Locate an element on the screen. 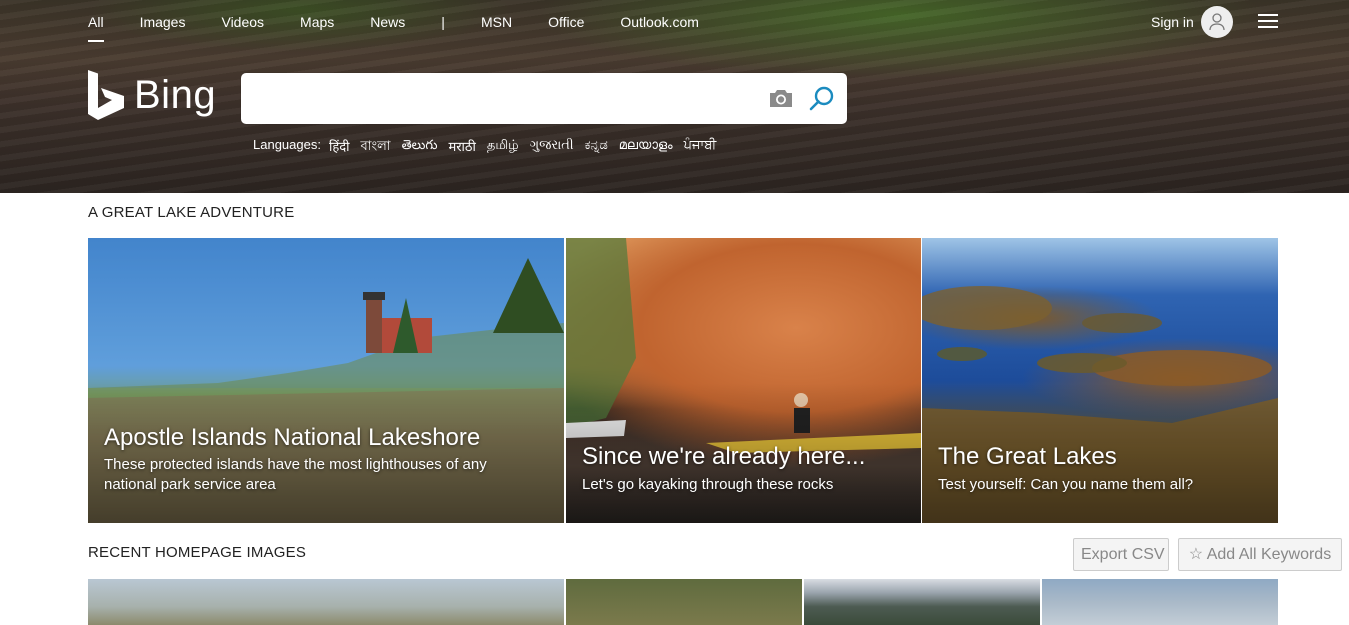  language-link: ગુજરાતી is located at coordinates (552, 147).